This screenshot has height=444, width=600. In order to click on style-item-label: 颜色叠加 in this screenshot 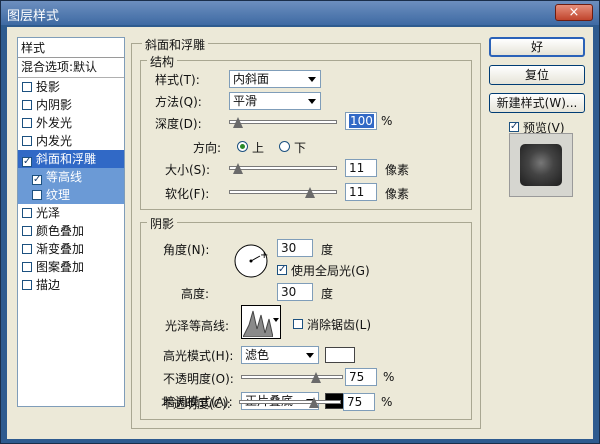, I will do `click(60, 231)`.